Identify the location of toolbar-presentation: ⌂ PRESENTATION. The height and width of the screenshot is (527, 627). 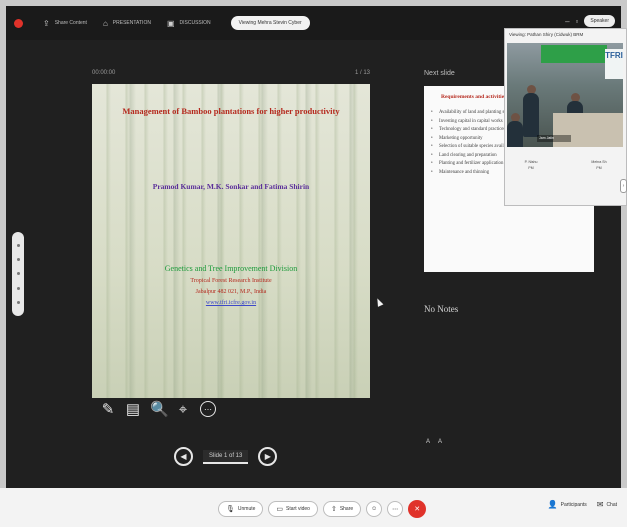
(127, 23).